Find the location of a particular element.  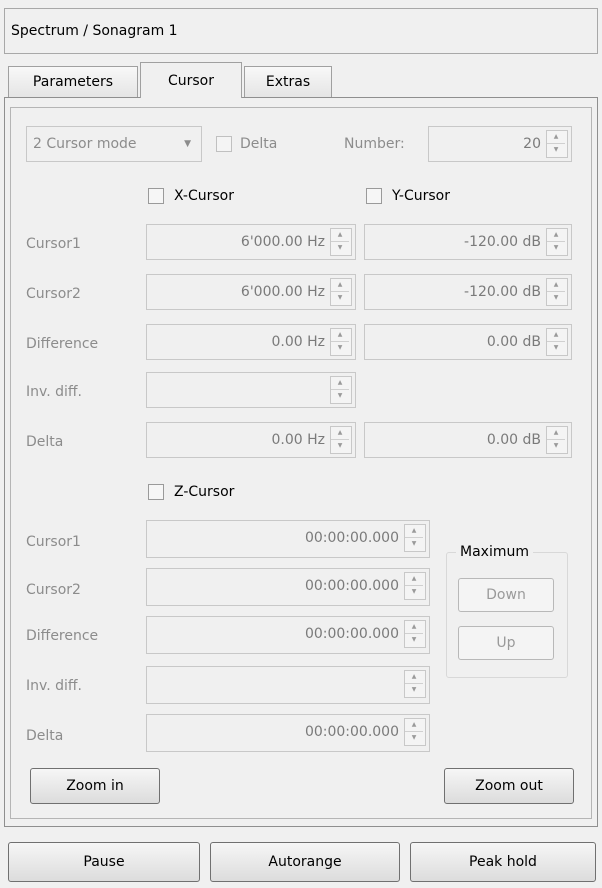

x-cursor2-field: 6'000.00 Hz ▲ ▼ is located at coordinates (251, 292).